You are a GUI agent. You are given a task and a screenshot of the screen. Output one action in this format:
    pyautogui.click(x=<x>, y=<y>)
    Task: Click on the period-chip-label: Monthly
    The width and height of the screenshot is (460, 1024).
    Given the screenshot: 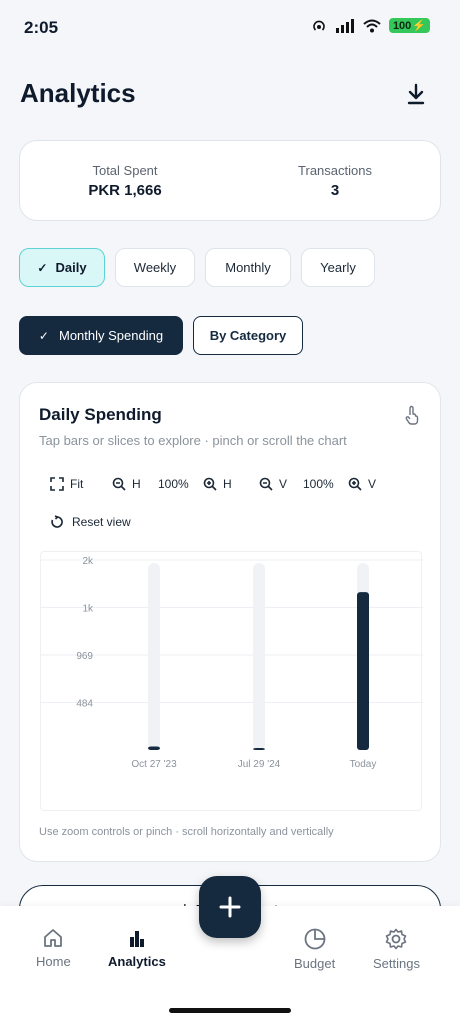 What is the action you would take?
    pyautogui.click(x=248, y=267)
    